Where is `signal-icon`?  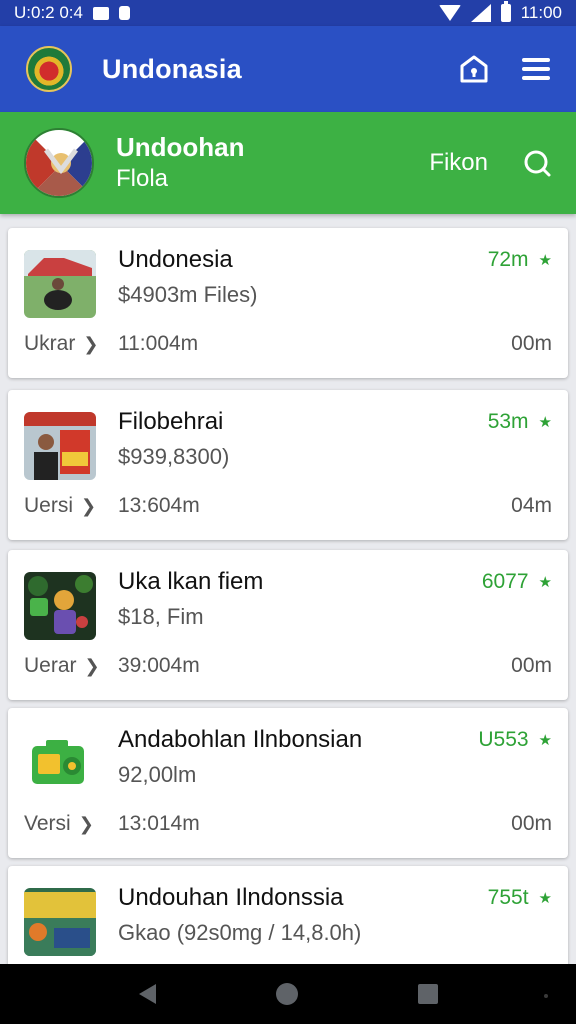
signal-icon is located at coordinates (480, 13).